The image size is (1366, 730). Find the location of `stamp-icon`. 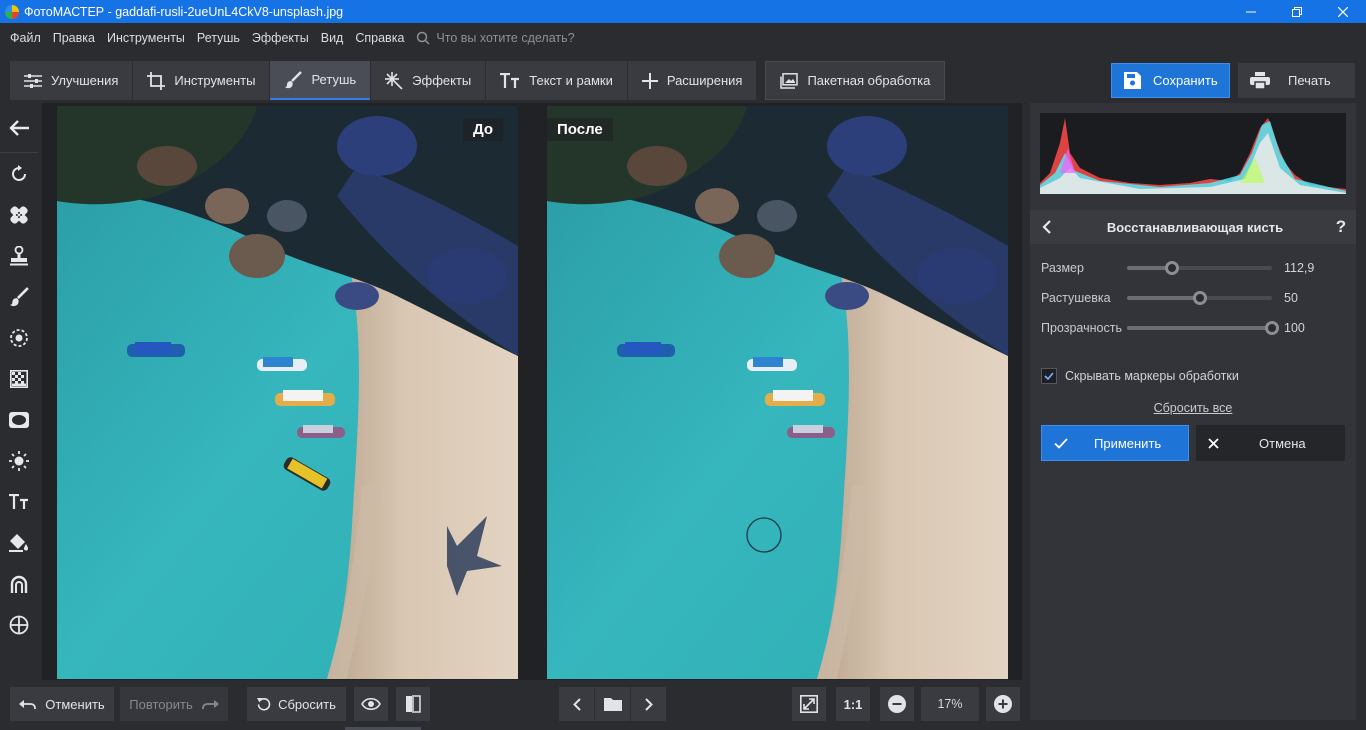

stamp-icon is located at coordinates (19, 255).